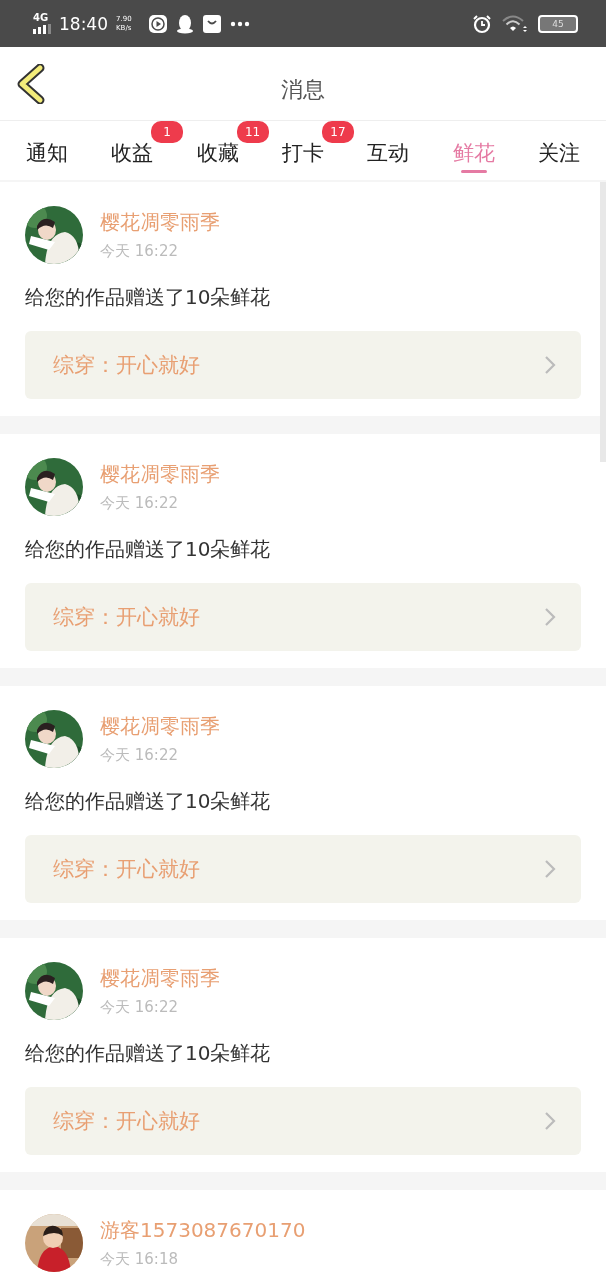 Image resolution: width=606 pixels, height=1280 pixels. Describe the element at coordinates (167, 132) in the screenshot. I see `count-badge: 1` at that location.